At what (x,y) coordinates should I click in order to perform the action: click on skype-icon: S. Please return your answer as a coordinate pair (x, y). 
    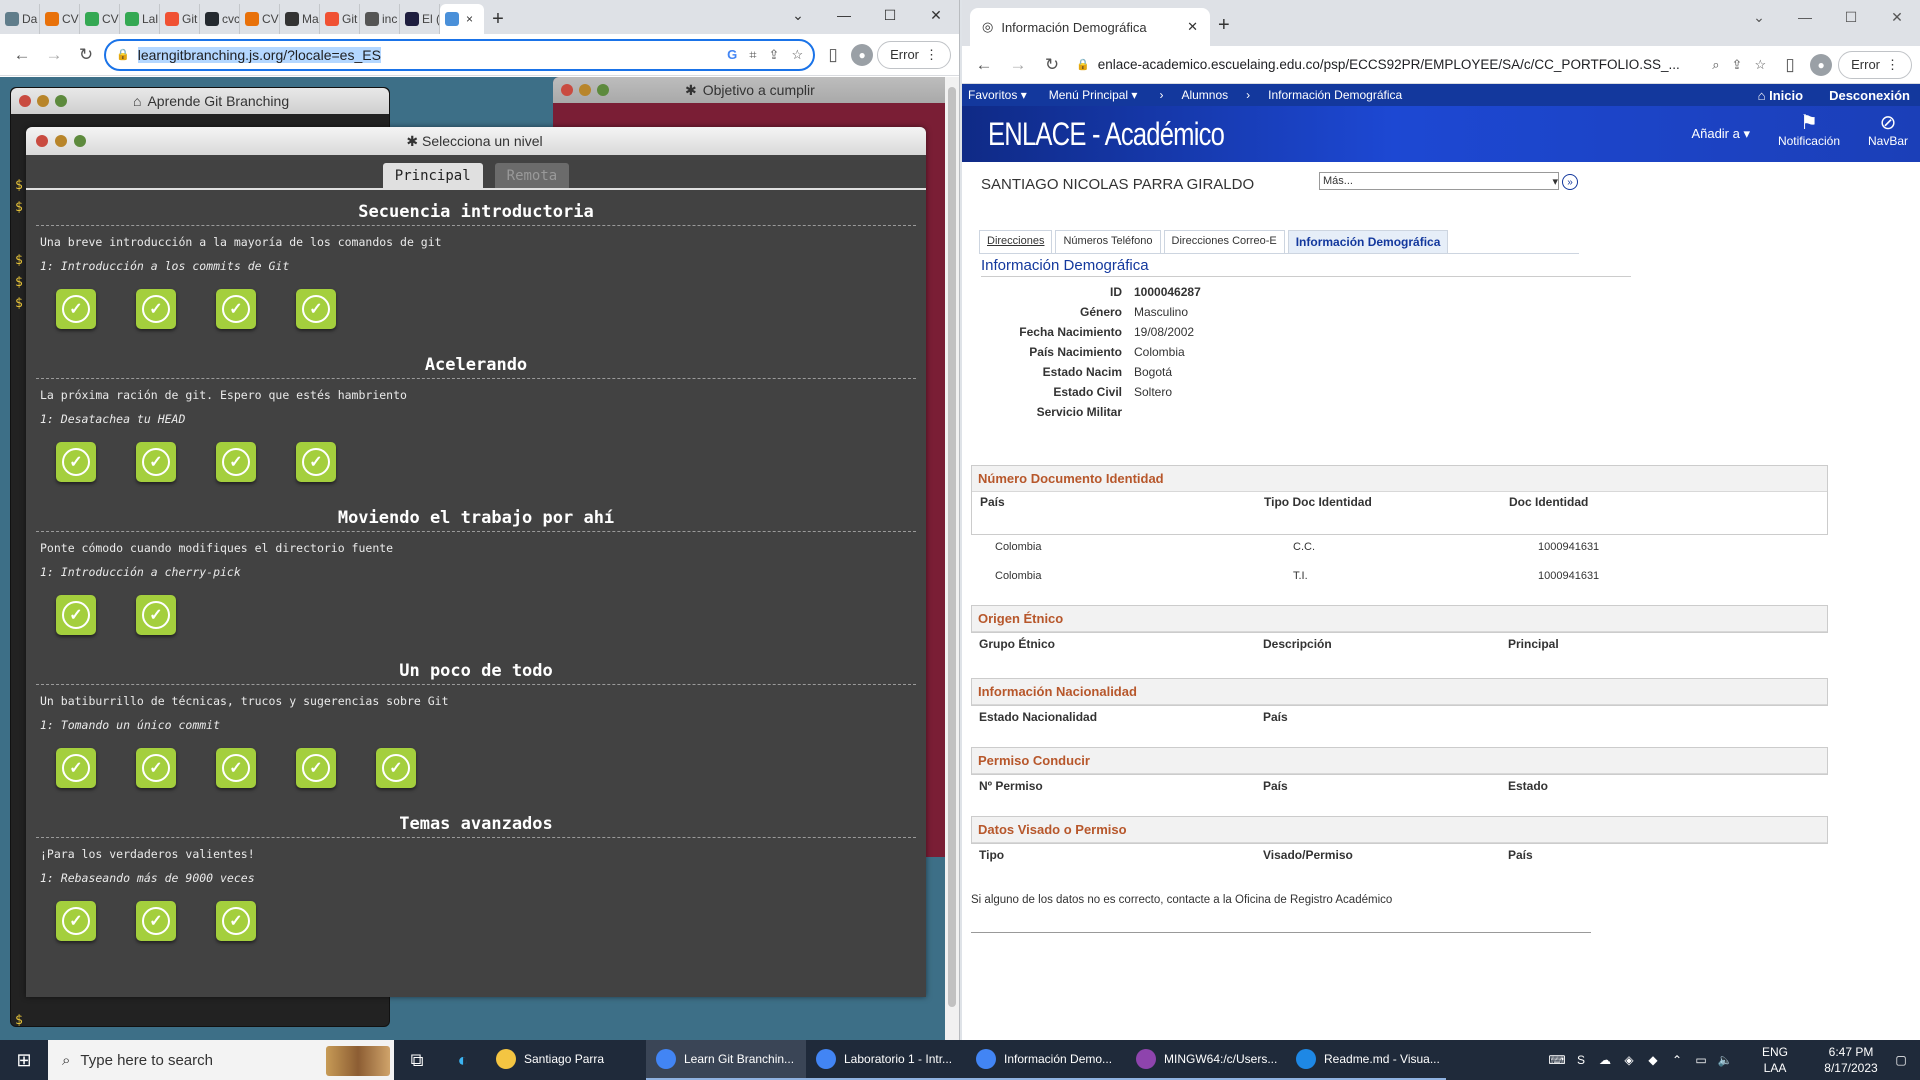
    Looking at the image, I should click on (1581, 1060).